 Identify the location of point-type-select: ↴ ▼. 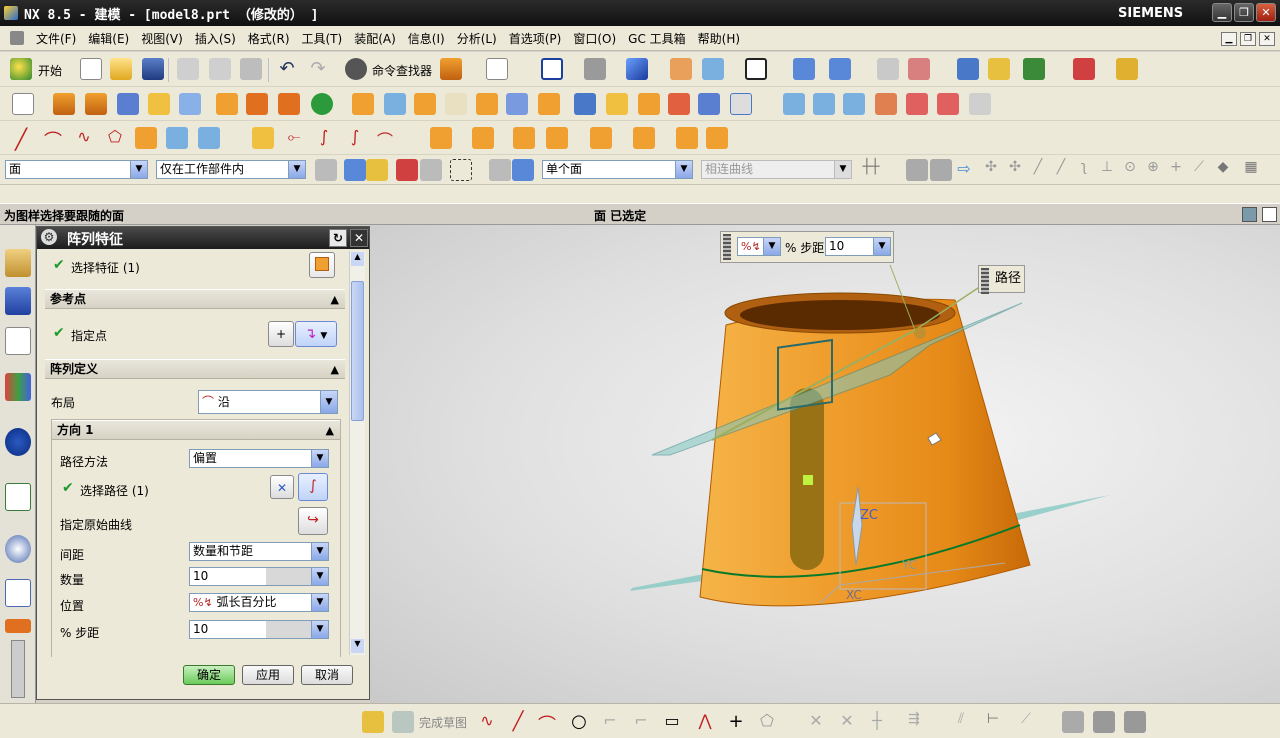
(316, 334).